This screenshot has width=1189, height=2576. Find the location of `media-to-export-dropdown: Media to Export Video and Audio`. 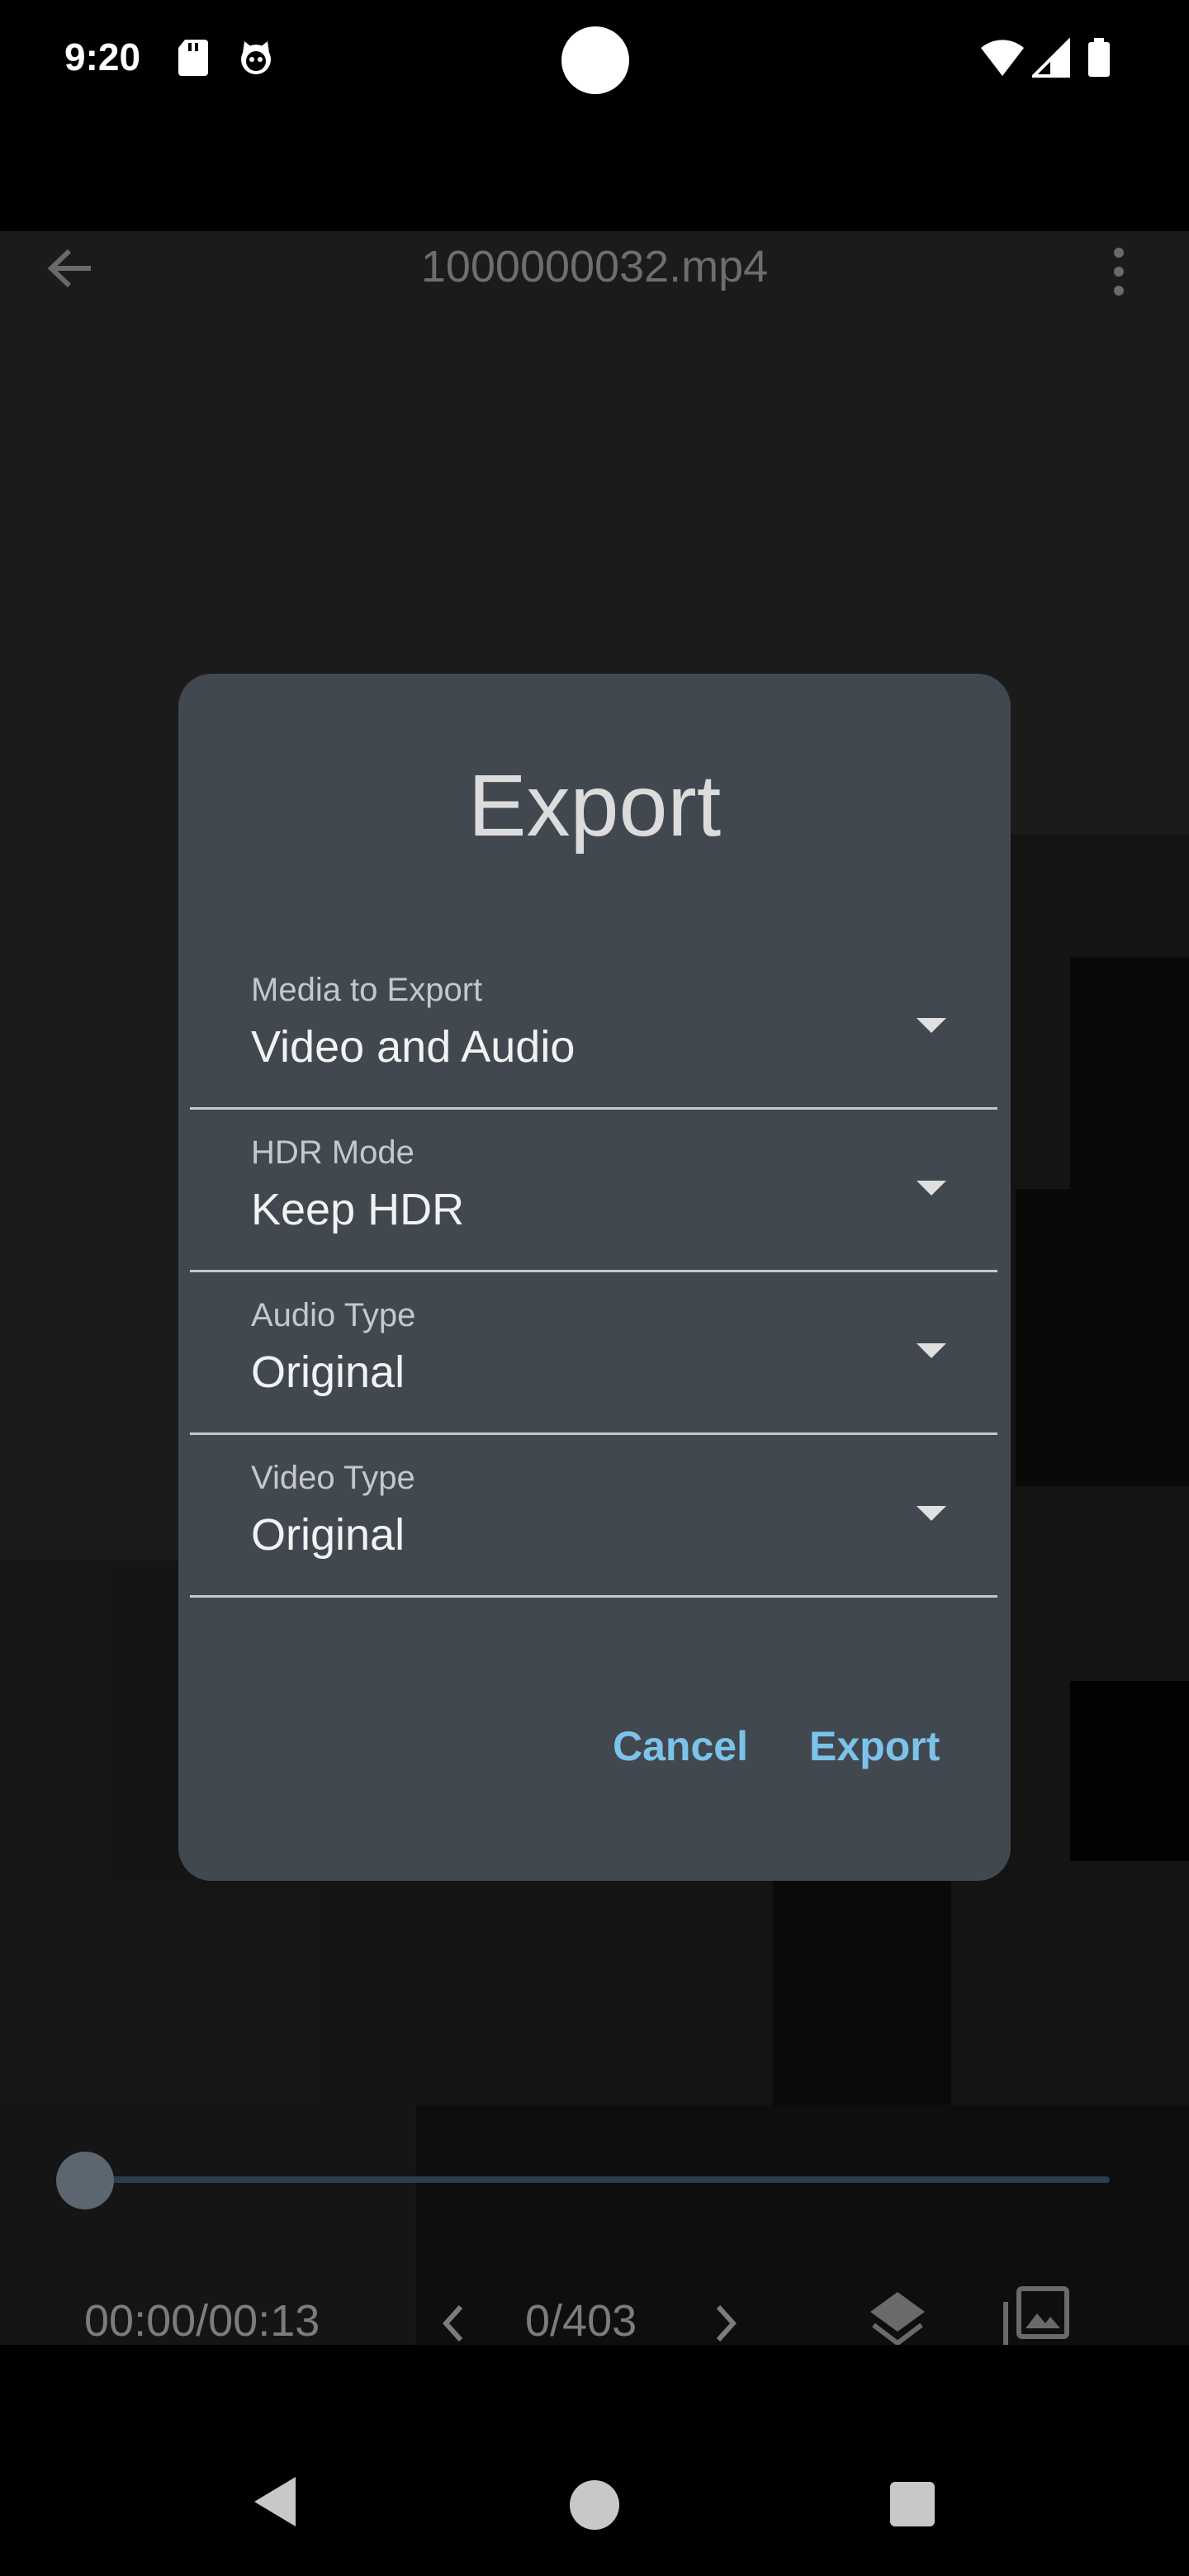

media-to-export-dropdown: Media to Export Video and Audio is located at coordinates (593, 1027).